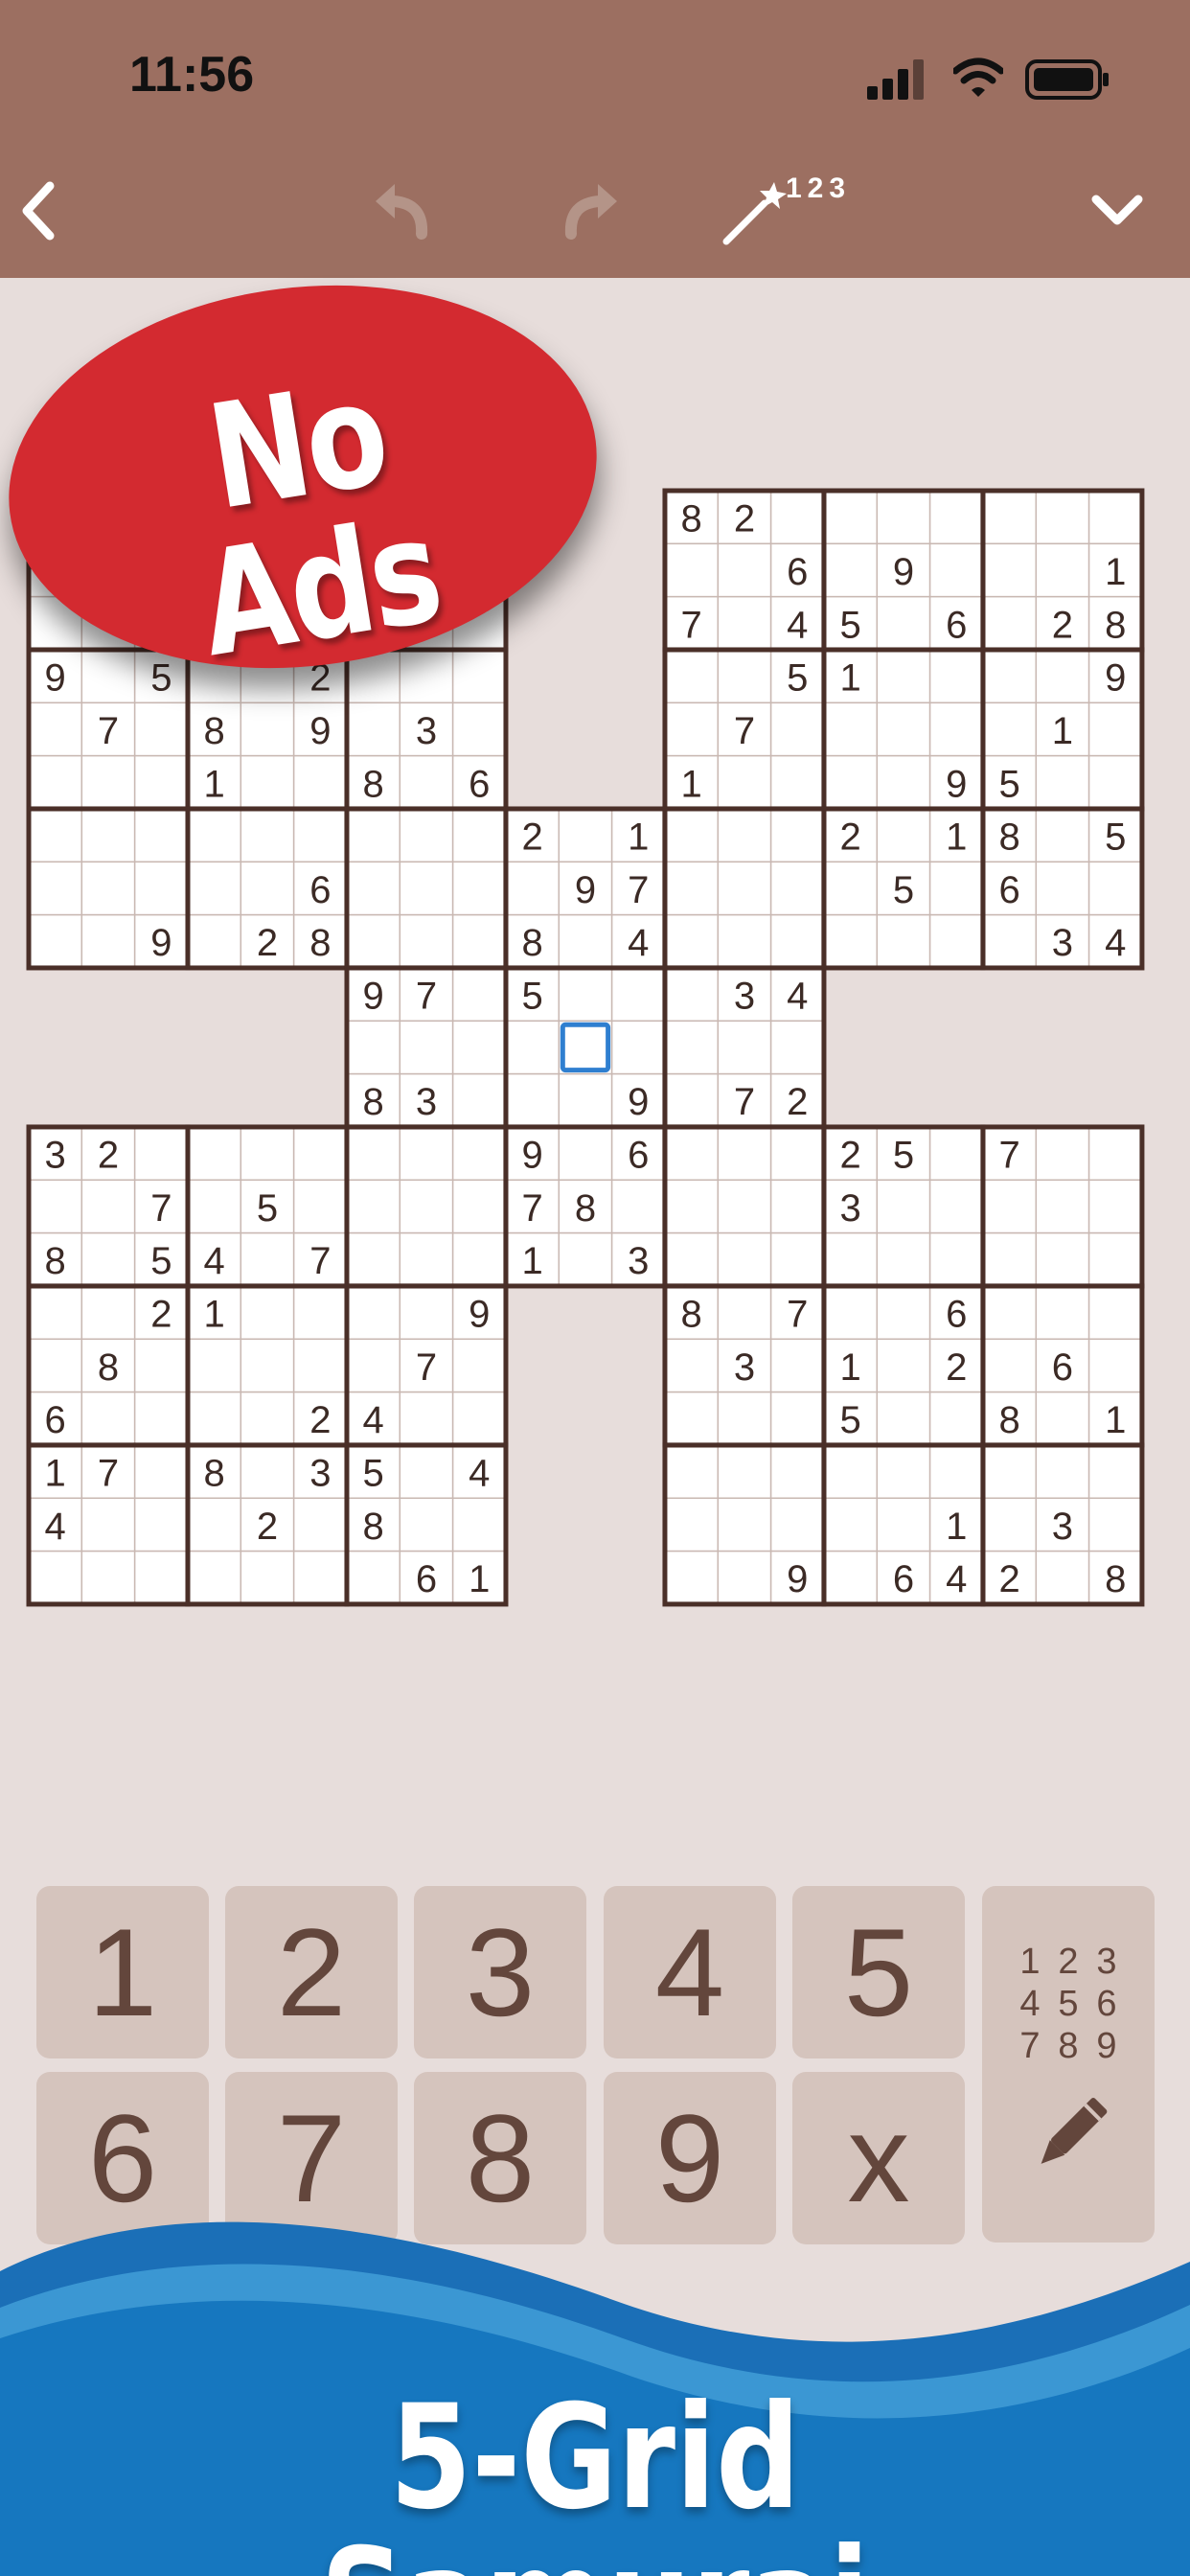 The width and height of the screenshot is (1190, 2576). I want to click on key-1: 1, so click(123, 1972).